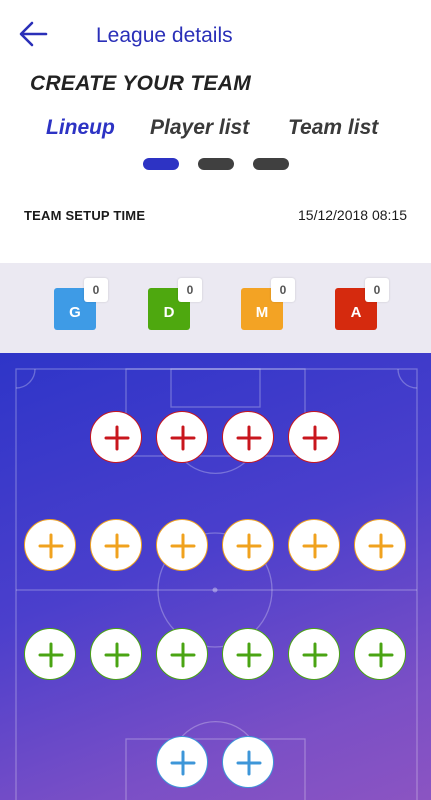 The height and width of the screenshot is (800, 431). I want to click on arrow-left-icon, so click(33, 34).